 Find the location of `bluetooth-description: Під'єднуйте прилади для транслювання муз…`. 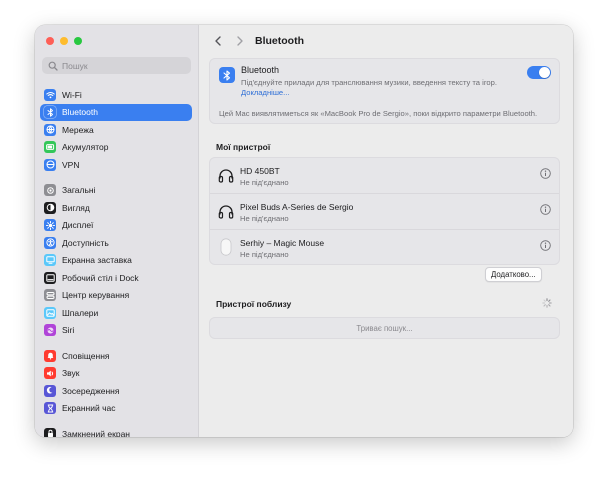

bluetooth-description: Під'єднуйте прилади для транслювання муз… is located at coordinates (369, 82).